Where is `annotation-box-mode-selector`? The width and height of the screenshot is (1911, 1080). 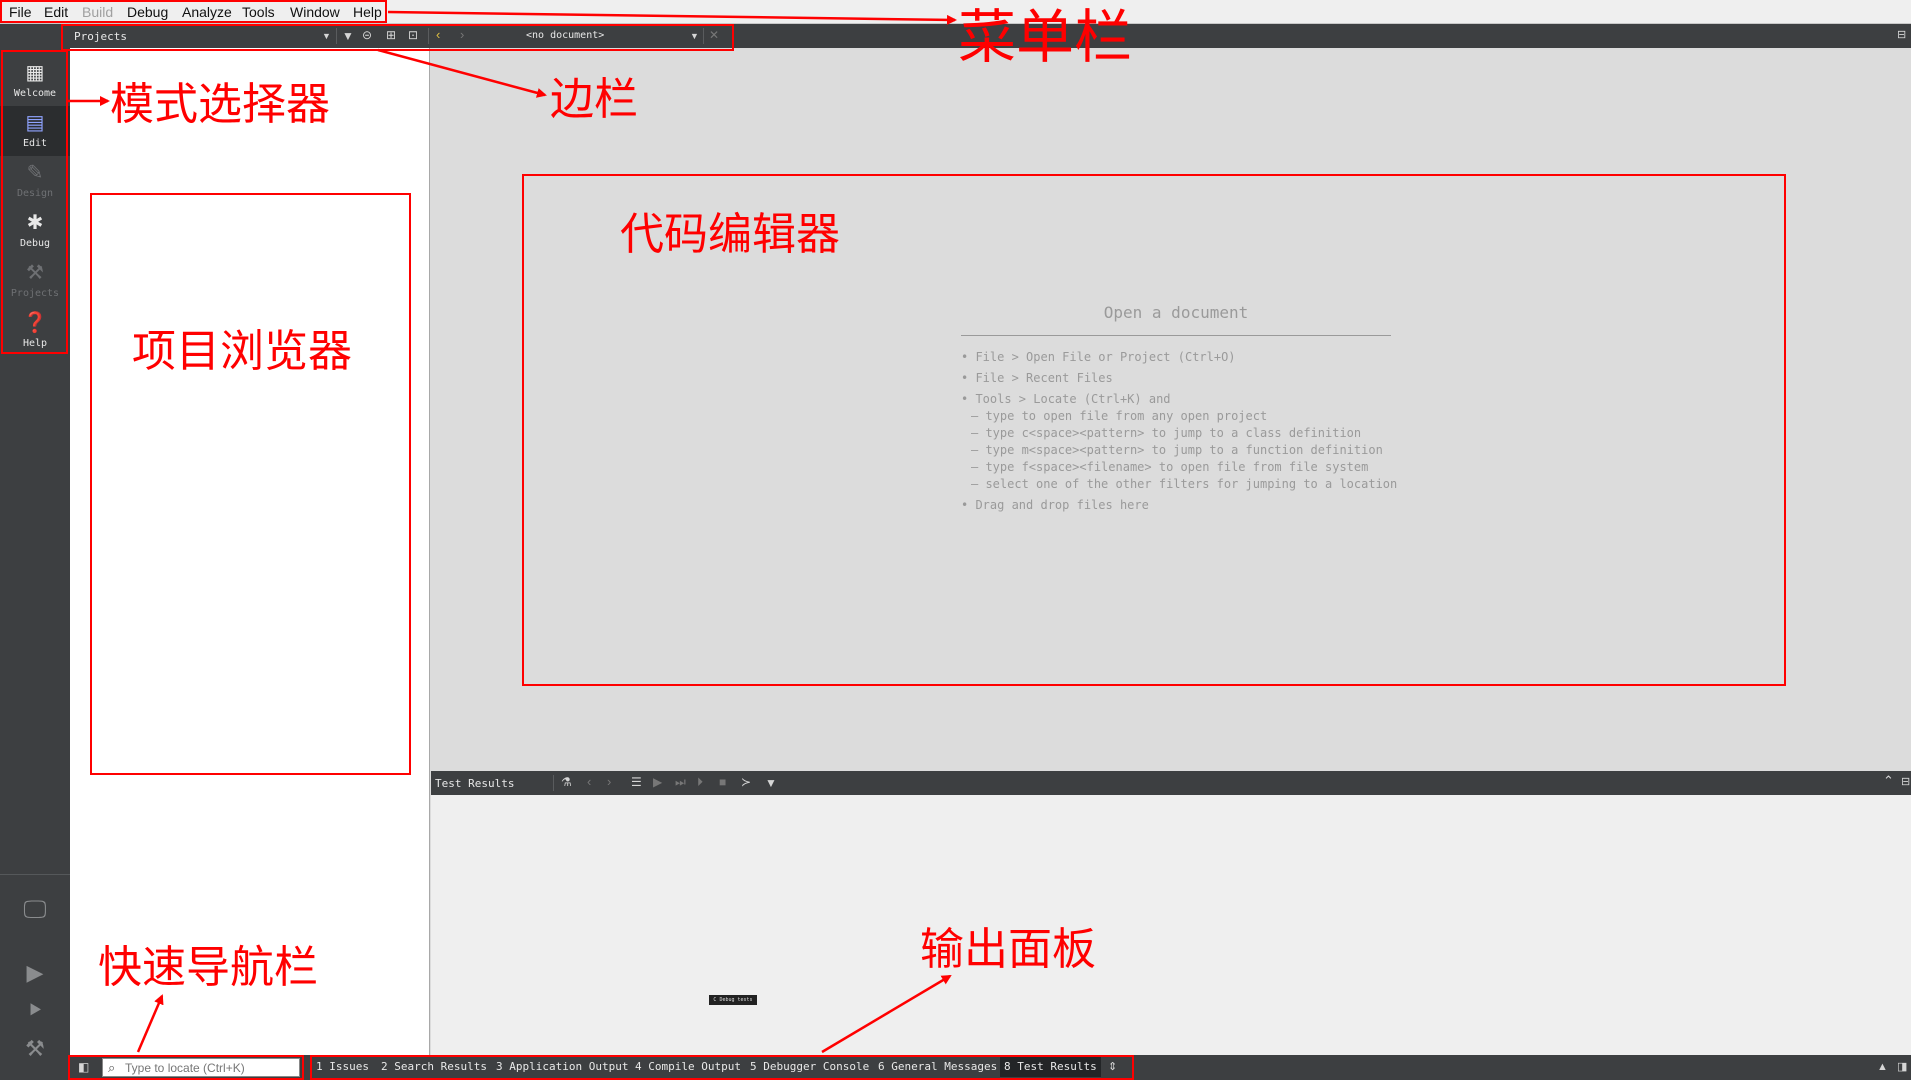 annotation-box-mode-selector is located at coordinates (34, 202).